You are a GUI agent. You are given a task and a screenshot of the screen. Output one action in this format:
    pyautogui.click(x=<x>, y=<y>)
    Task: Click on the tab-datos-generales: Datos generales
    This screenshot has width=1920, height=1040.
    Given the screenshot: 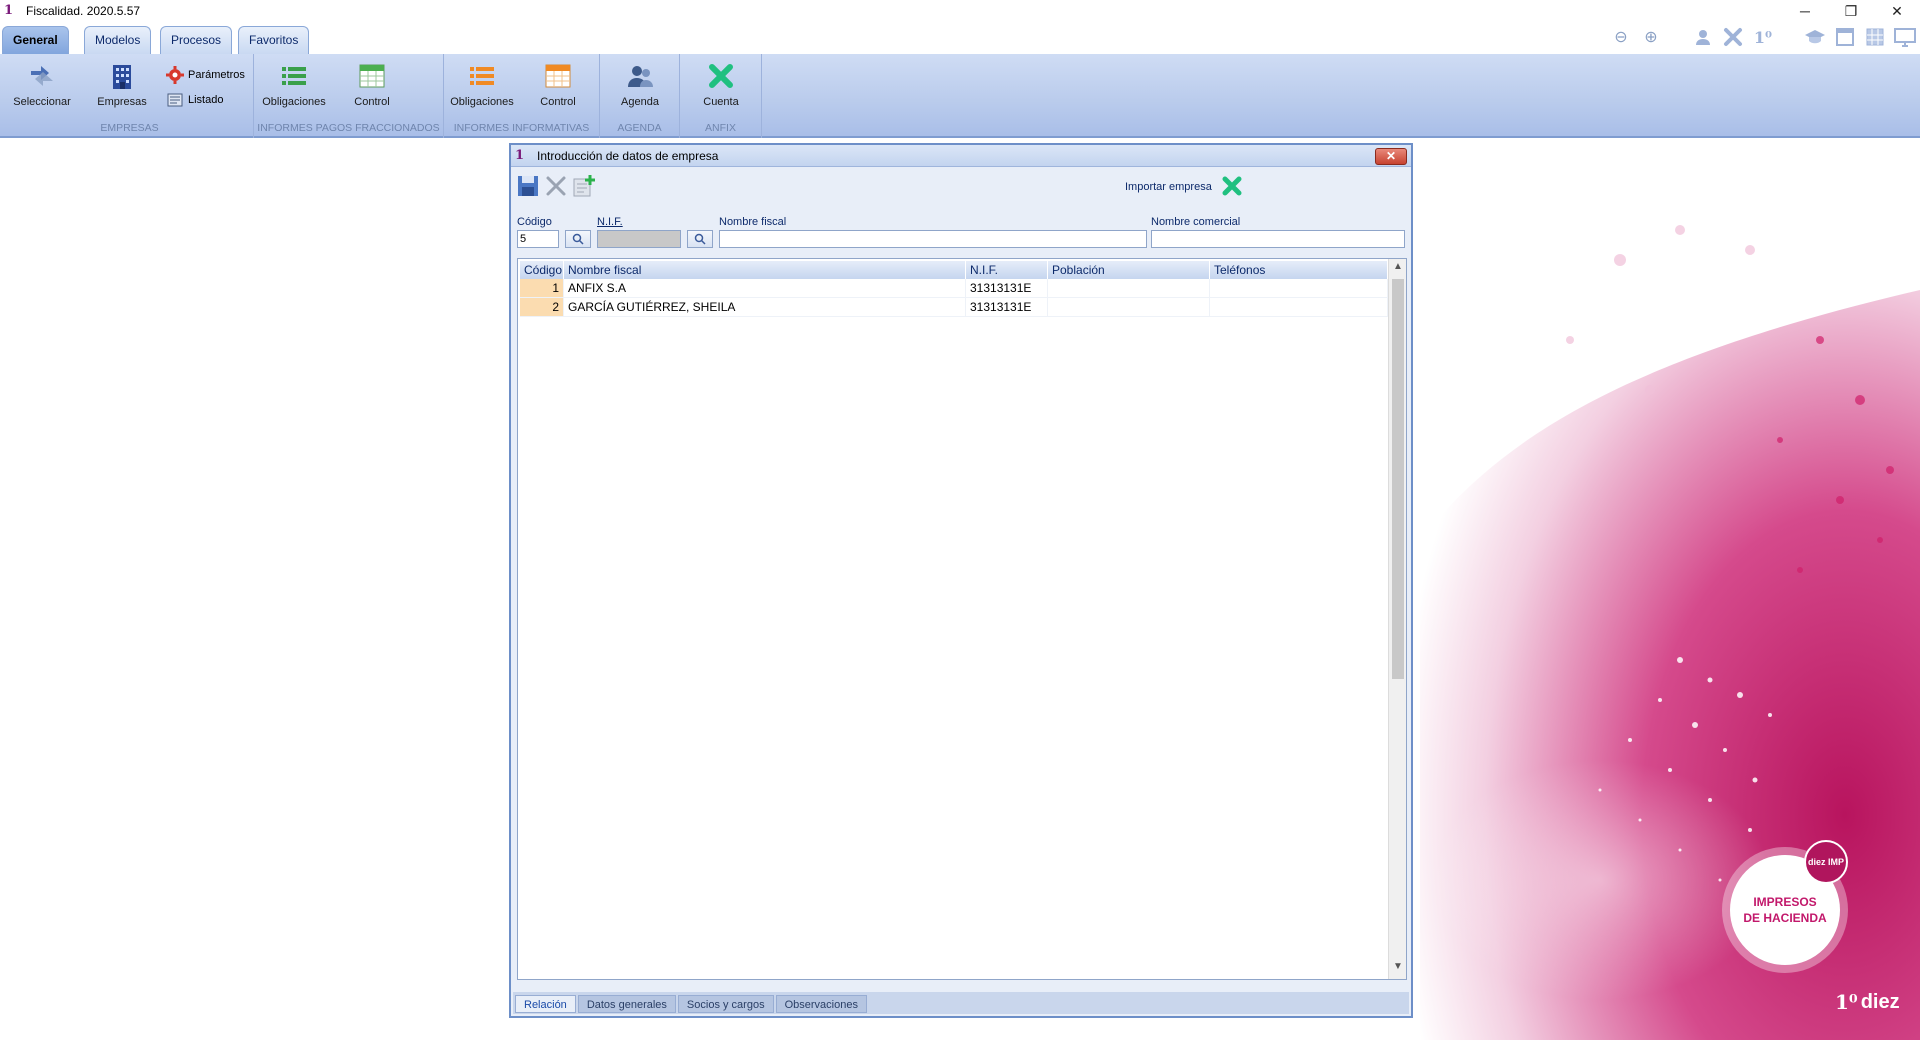 What is the action you would take?
    pyautogui.click(x=626, y=1004)
    